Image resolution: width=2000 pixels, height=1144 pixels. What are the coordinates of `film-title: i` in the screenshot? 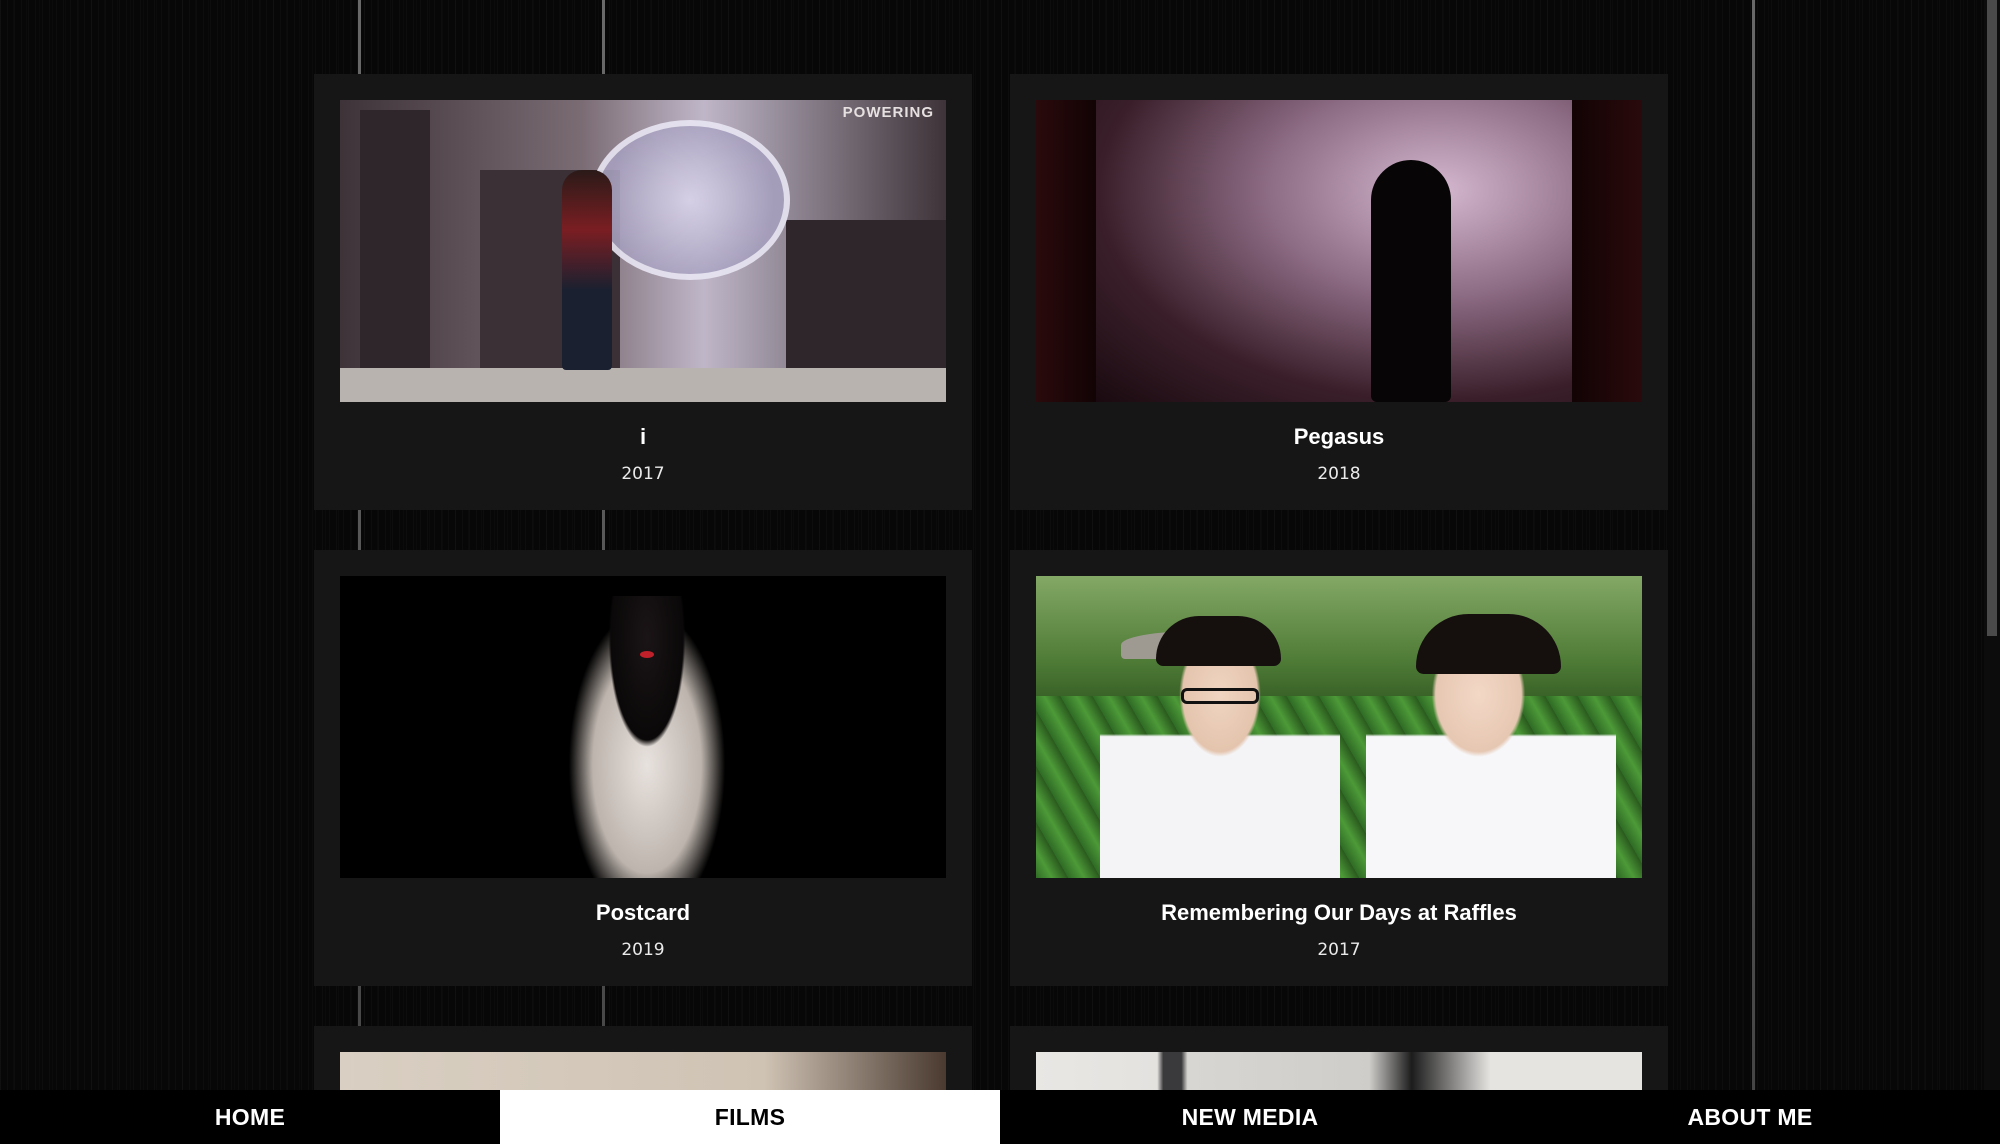 It's located at (643, 437).